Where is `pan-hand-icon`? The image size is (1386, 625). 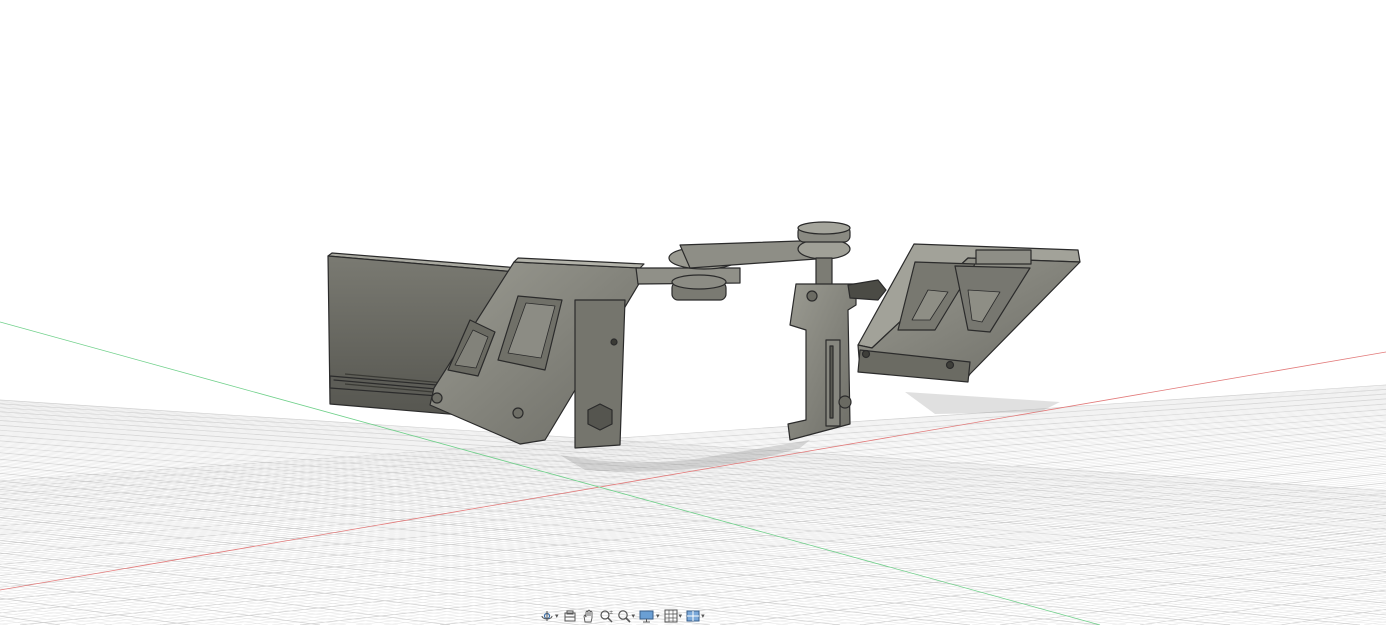 pan-hand-icon is located at coordinates (587, 616).